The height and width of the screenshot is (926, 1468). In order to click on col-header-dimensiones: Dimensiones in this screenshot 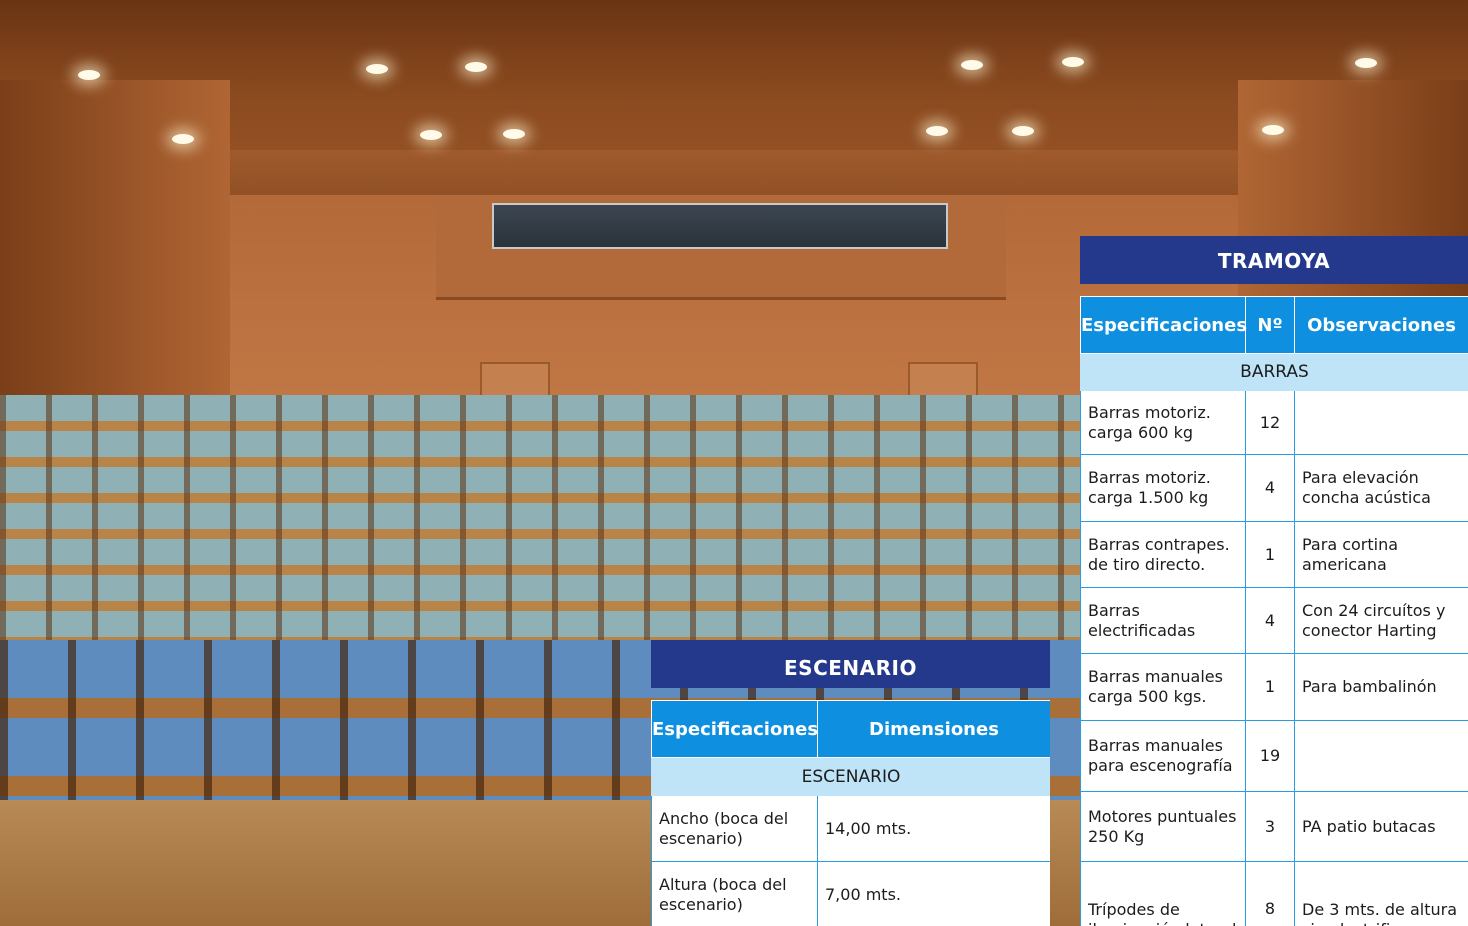, I will do `click(933, 729)`.